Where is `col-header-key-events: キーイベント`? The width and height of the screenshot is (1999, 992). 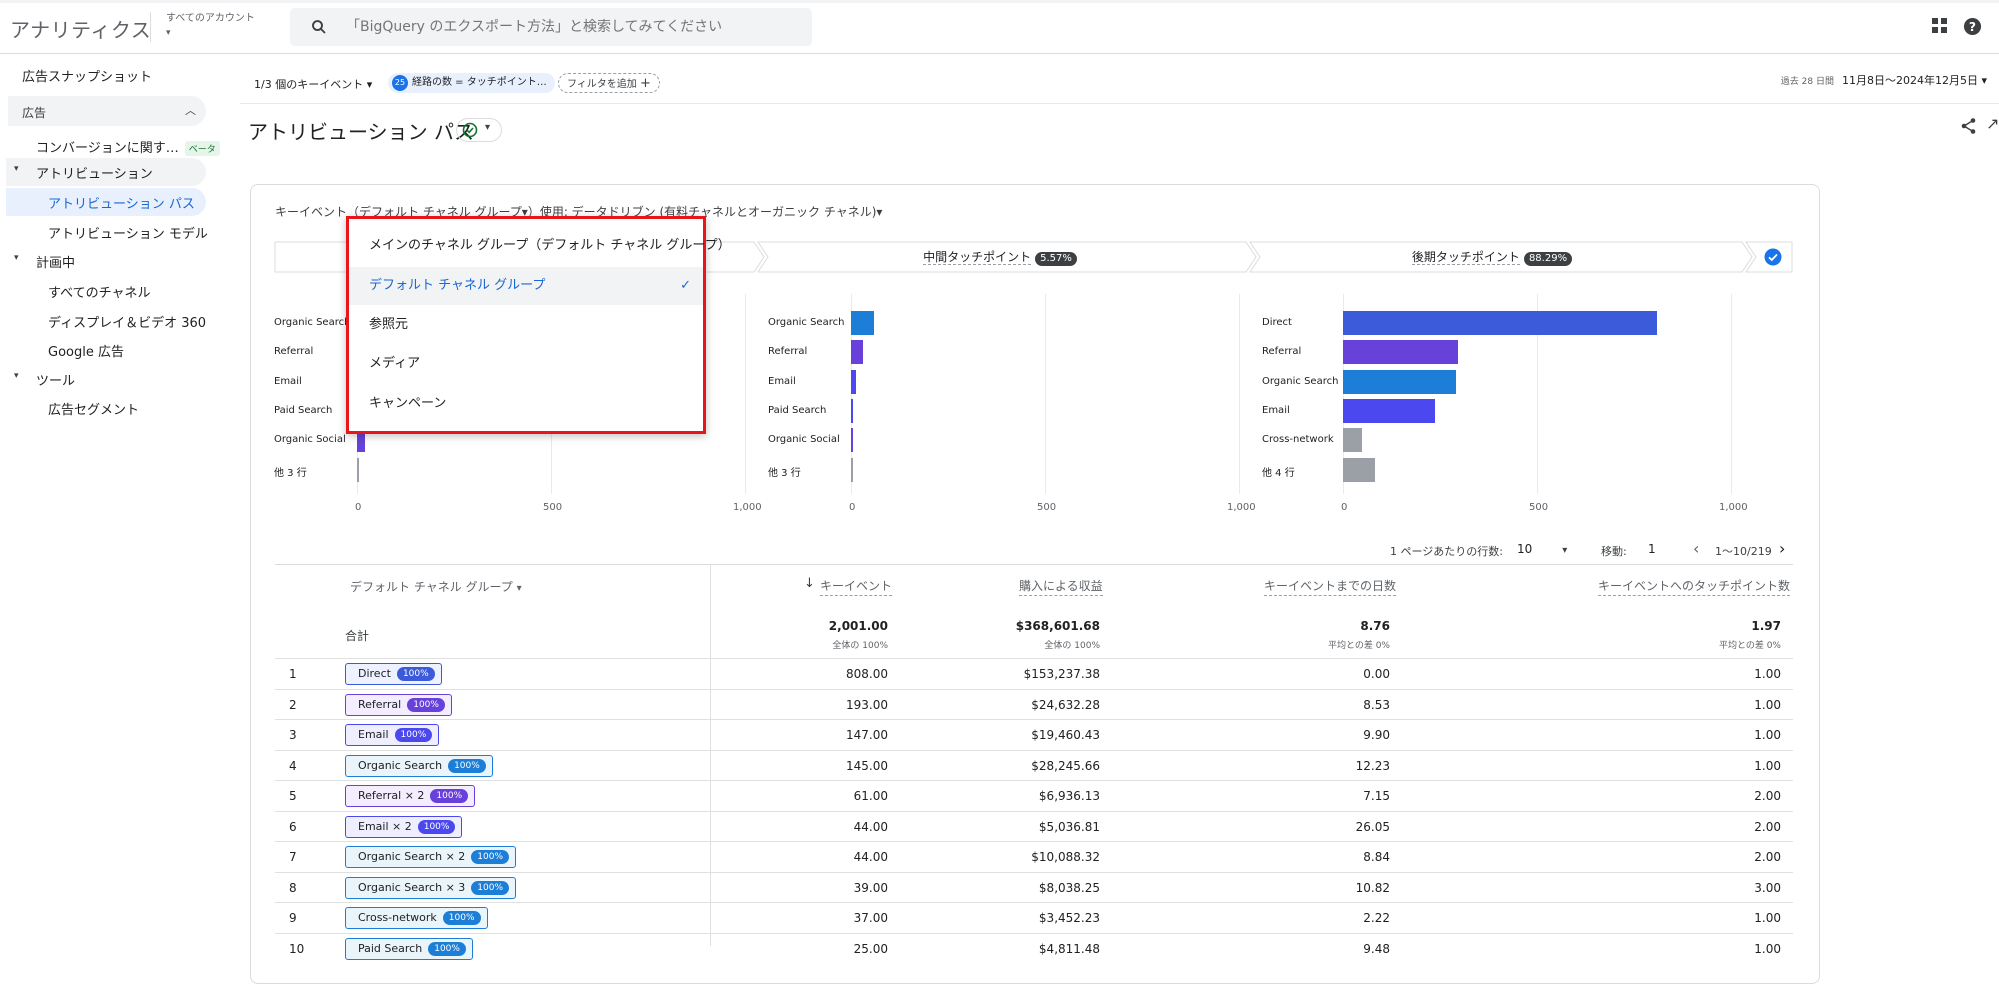 col-header-key-events: キーイベント is located at coordinates (856, 586).